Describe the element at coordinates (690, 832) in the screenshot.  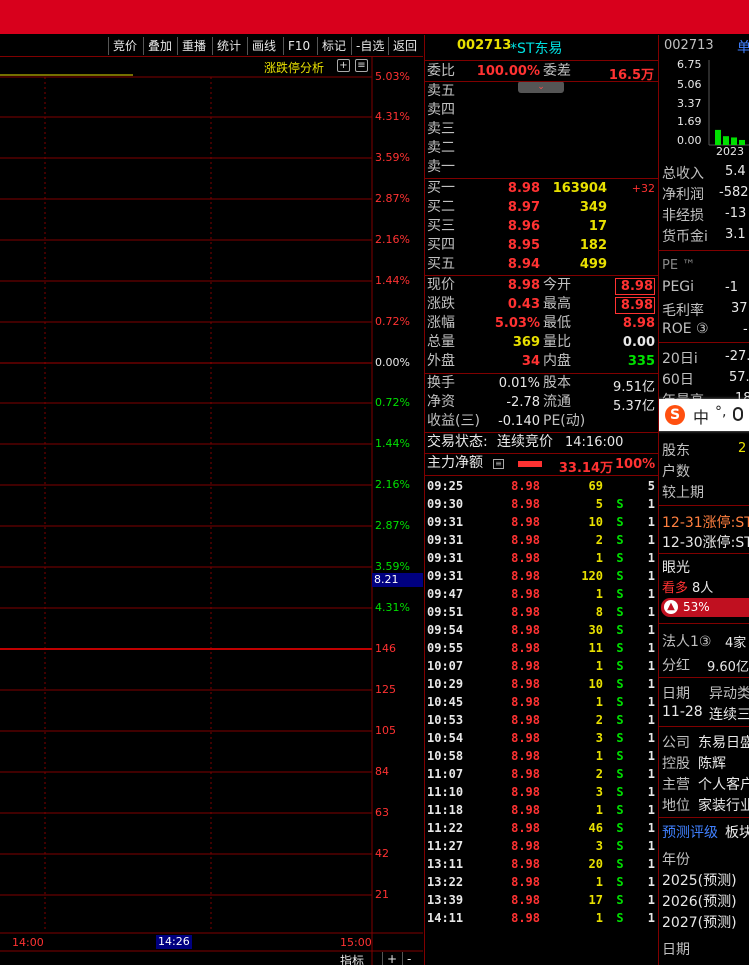
I see `forecast-rating-tab: 预测评级` at that location.